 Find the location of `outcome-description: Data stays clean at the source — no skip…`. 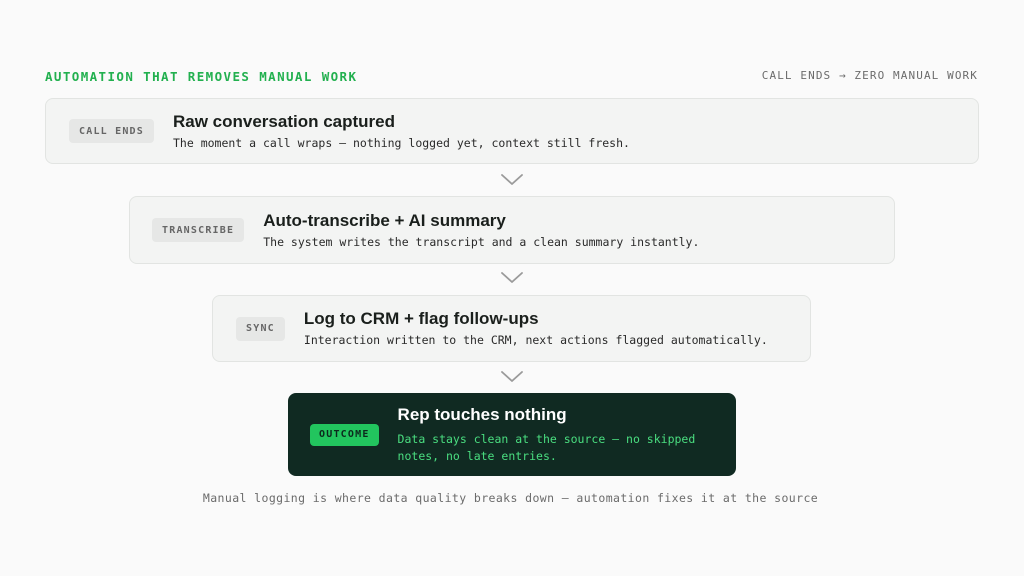

outcome-description: Data stays clean at the source — no skip… is located at coordinates (546, 447).